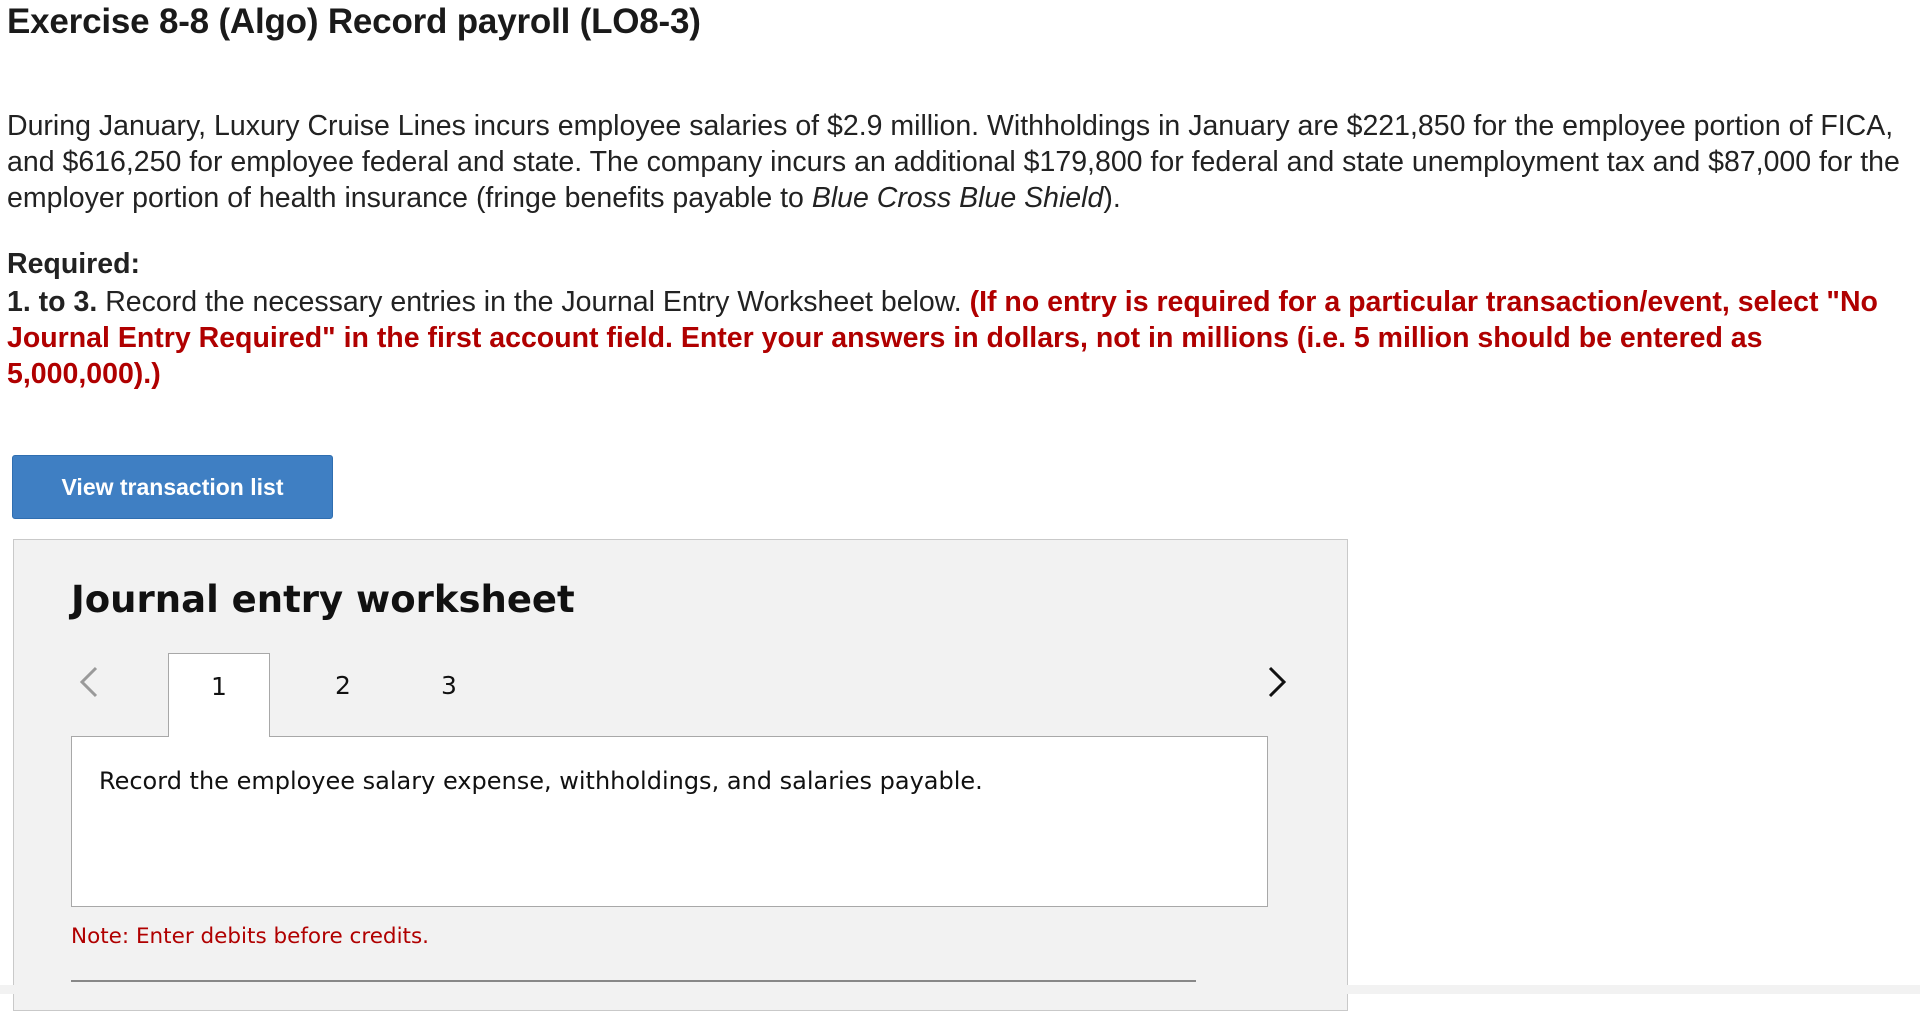 Image resolution: width=1920 pixels, height=1011 pixels. I want to click on page-bottom-strip, so click(960, 989).